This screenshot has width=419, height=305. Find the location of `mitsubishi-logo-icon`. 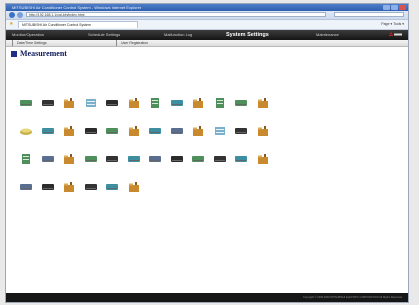

mitsubishi-logo-icon is located at coordinates (395, 34).